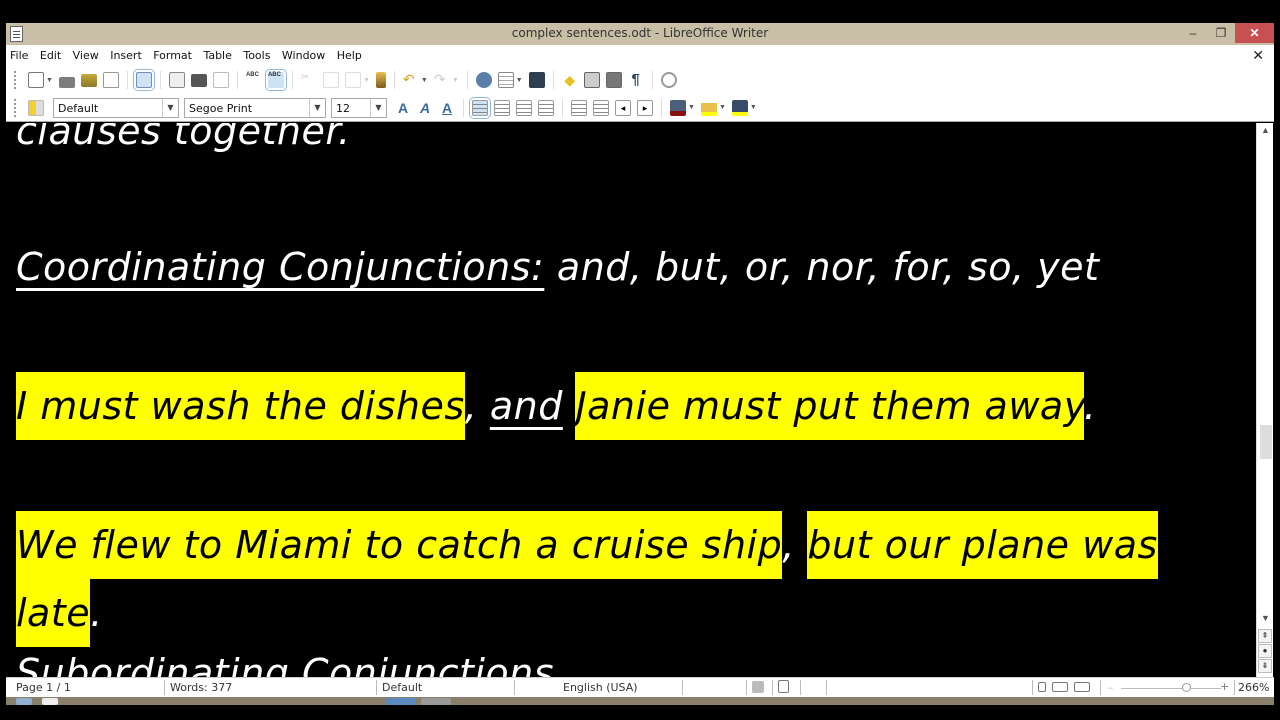 Image resolution: width=1280 pixels, height=720 pixels. What do you see at coordinates (254, 80) in the screenshot?
I see `spellcheck-icon: ABC` at bounding box center [254, 80].